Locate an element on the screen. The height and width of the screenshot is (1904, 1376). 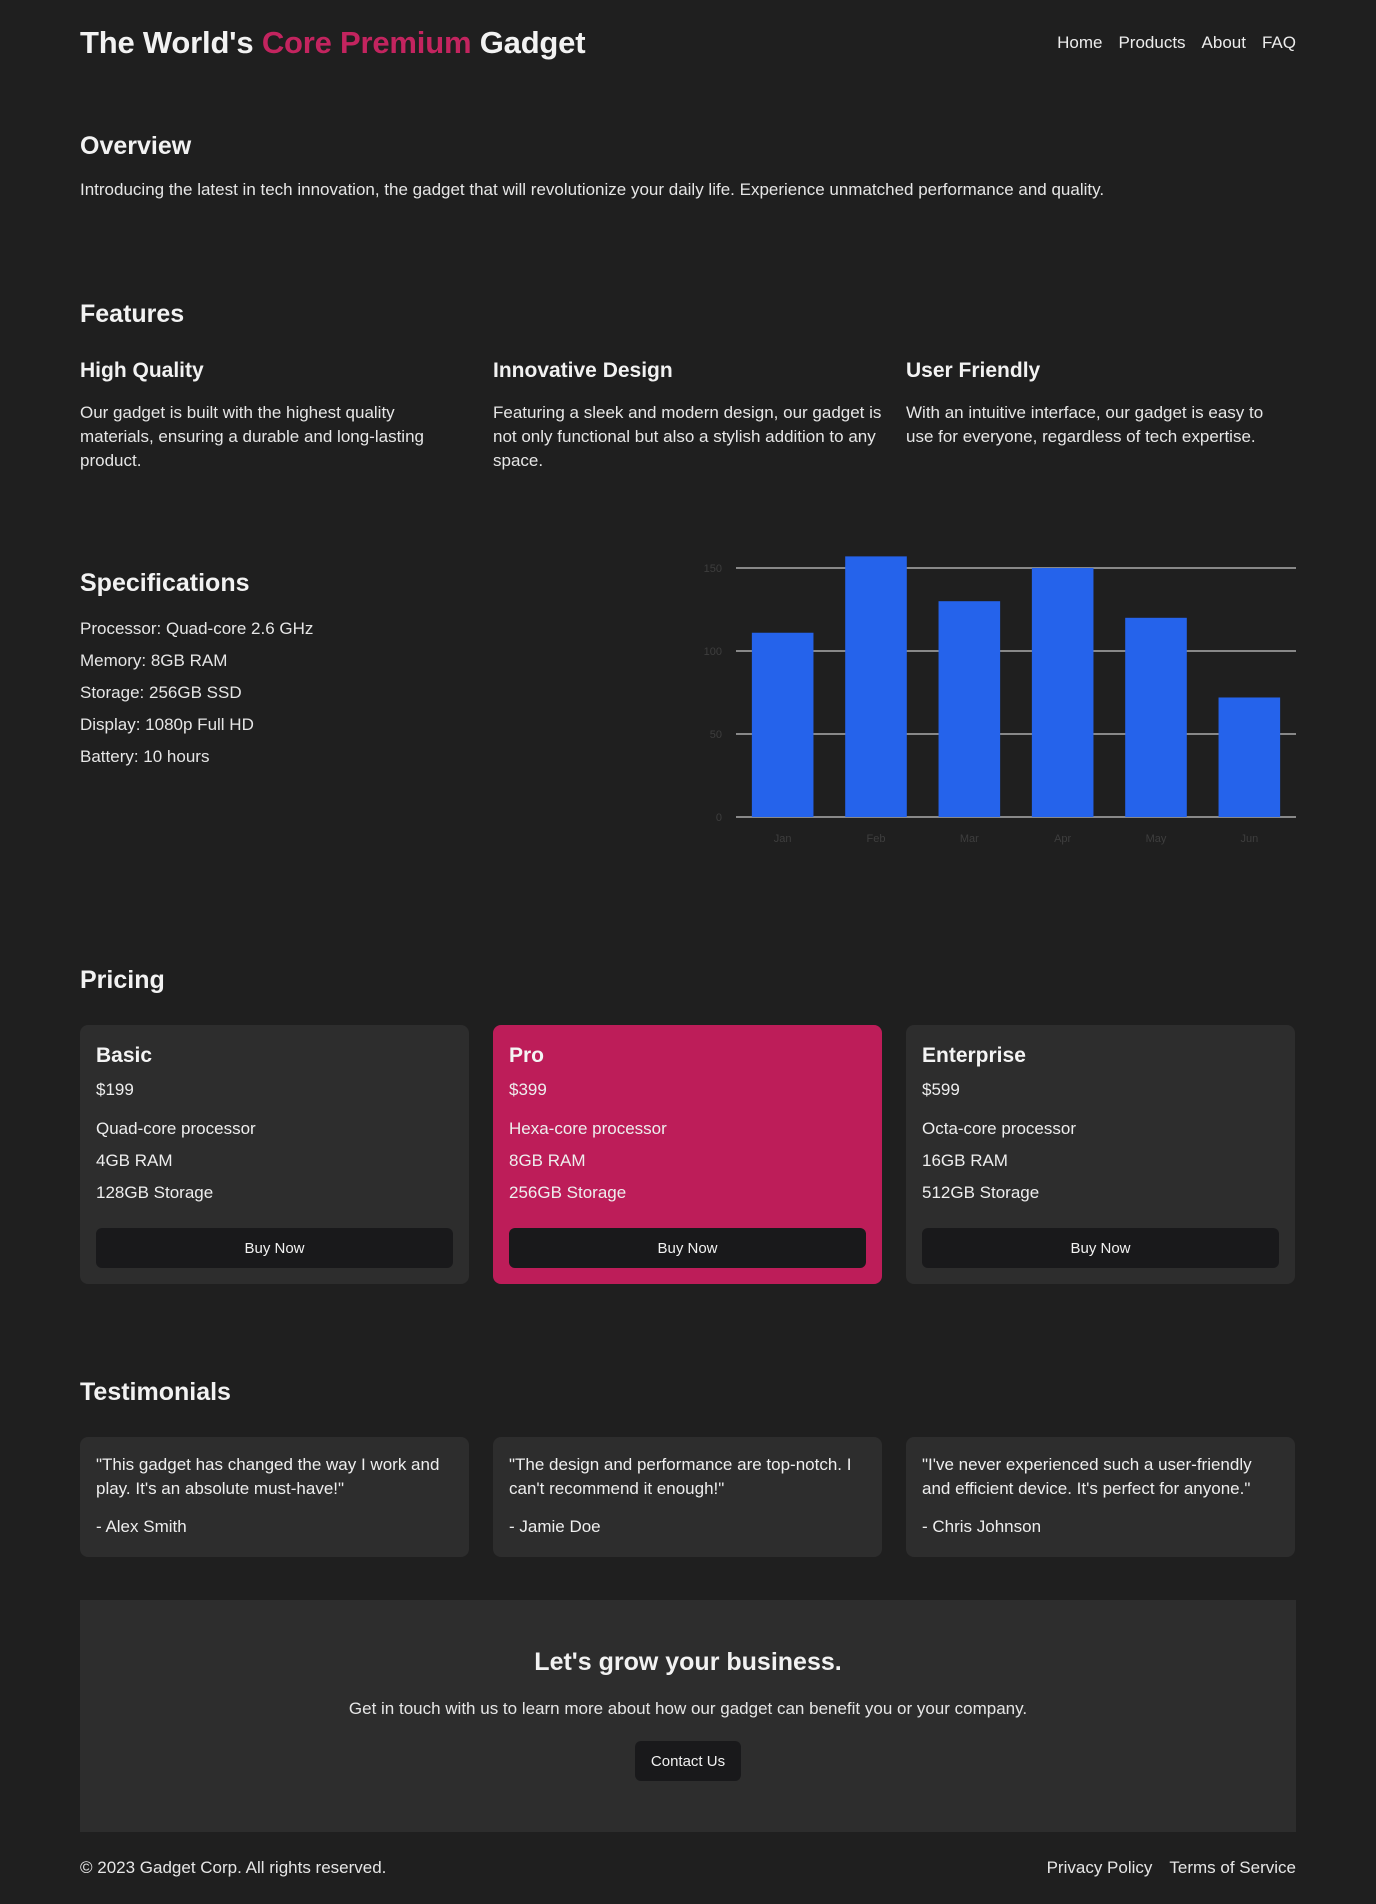
chart-bar-jan is located at coordinates (782, 724).